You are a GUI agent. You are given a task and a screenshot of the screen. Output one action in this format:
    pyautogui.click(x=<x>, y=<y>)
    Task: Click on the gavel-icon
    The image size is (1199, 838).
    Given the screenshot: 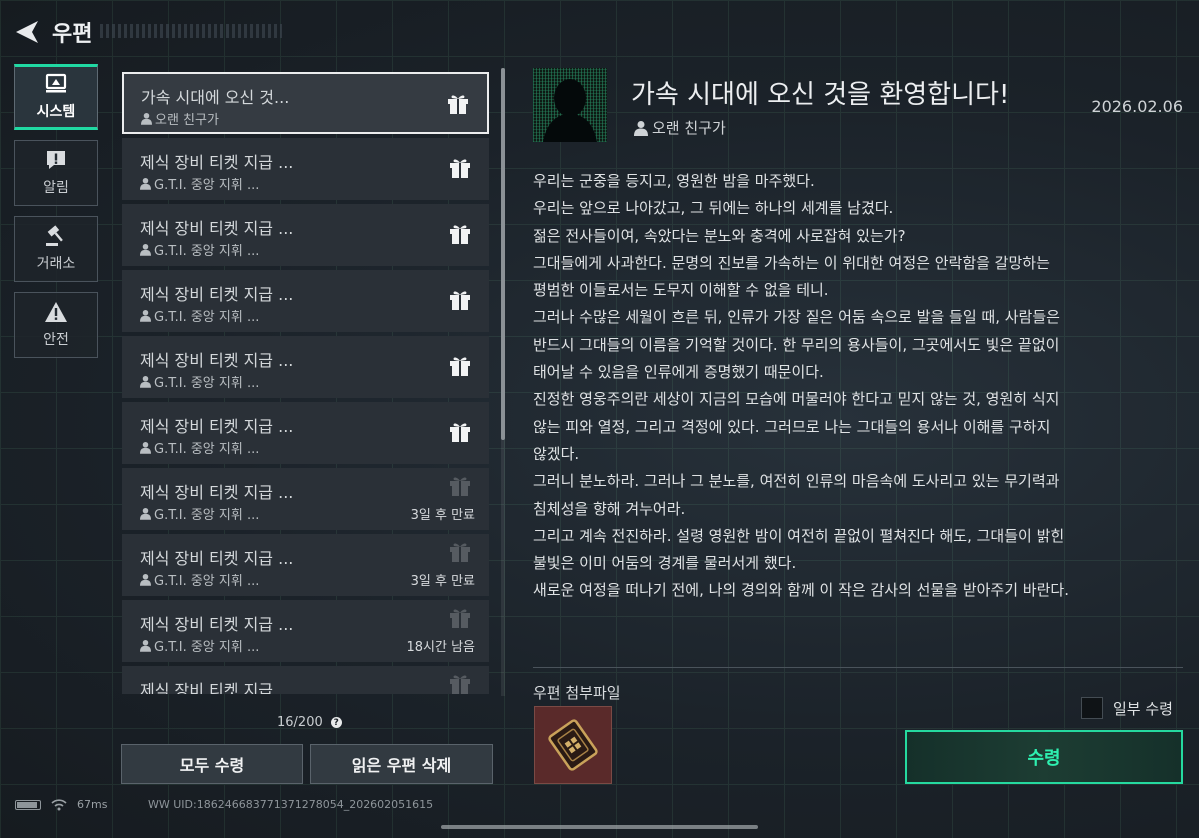 What is the action you would take?
    pyautogui.click(x=54, y=235)
    